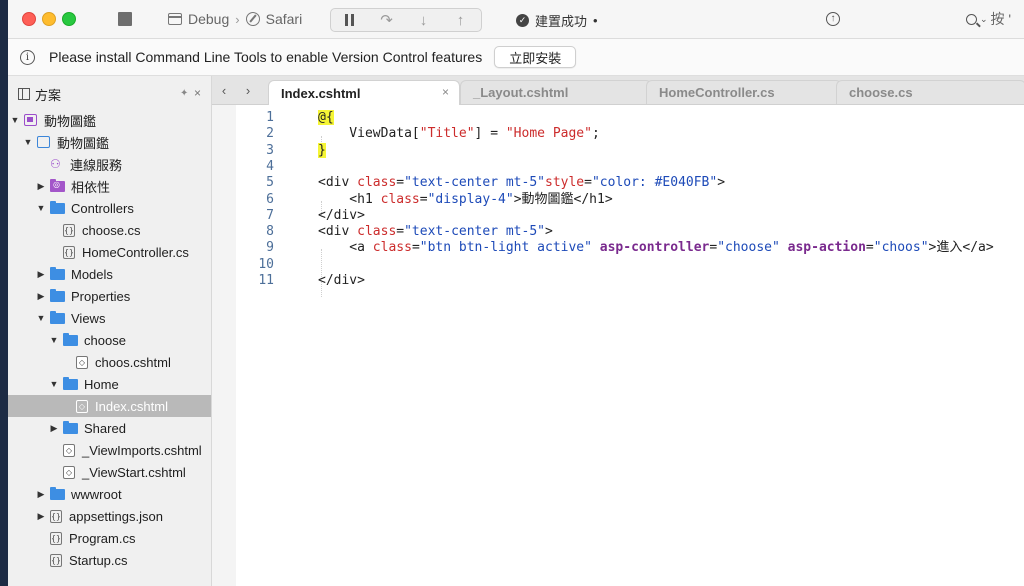  What do you see at coordinates (109, 406) in the screenshot?
I see `tree-item: ◇ Index.cshtml` at bounding box center [109, 406].